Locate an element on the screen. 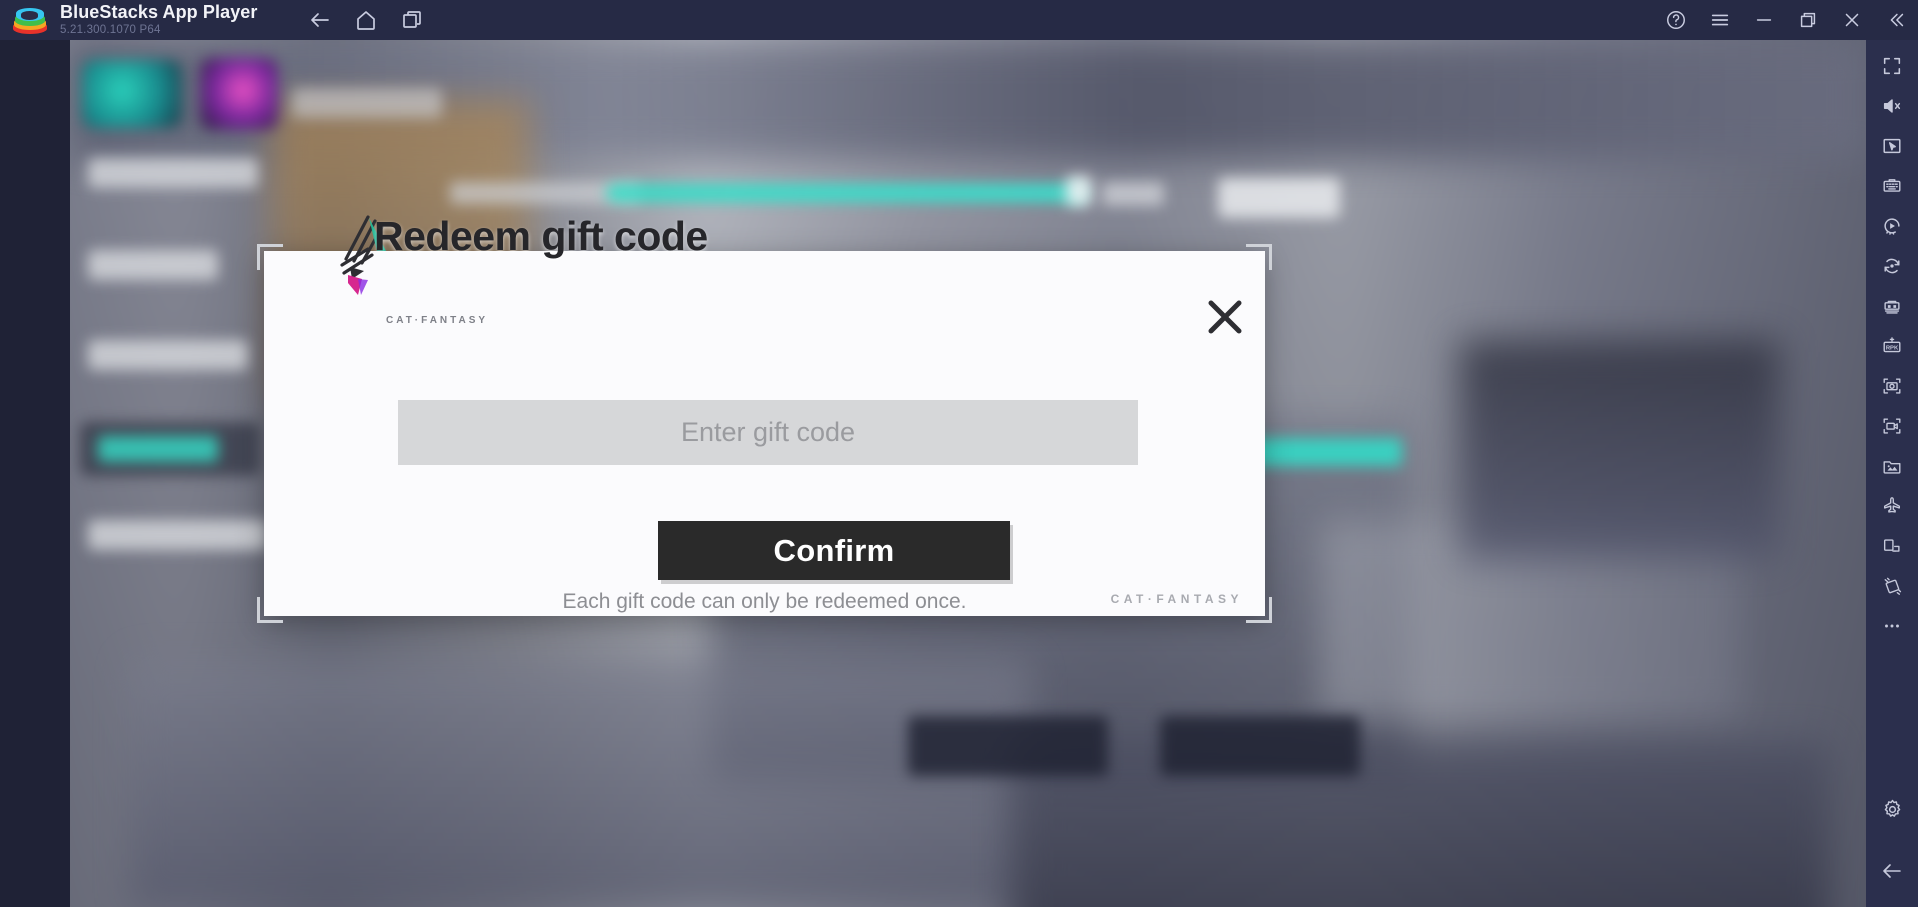  app-title: BlueStacks App Player is located at coordinates (159, 12).